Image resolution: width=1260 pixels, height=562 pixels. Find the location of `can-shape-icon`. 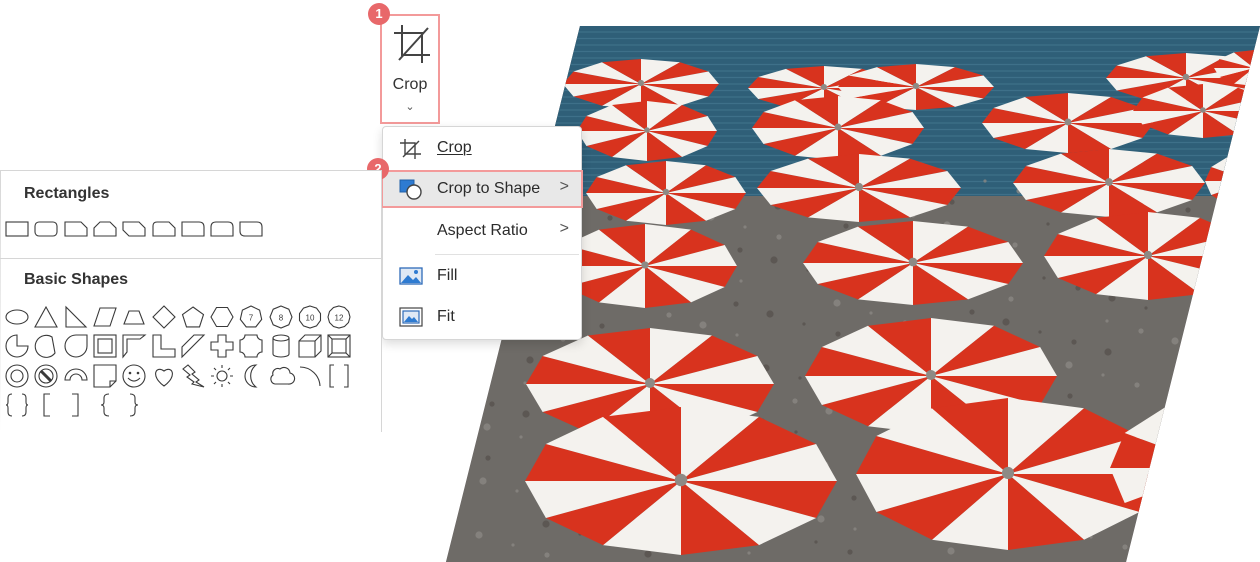

can-shape-icon is located at coordinates (281, 346).